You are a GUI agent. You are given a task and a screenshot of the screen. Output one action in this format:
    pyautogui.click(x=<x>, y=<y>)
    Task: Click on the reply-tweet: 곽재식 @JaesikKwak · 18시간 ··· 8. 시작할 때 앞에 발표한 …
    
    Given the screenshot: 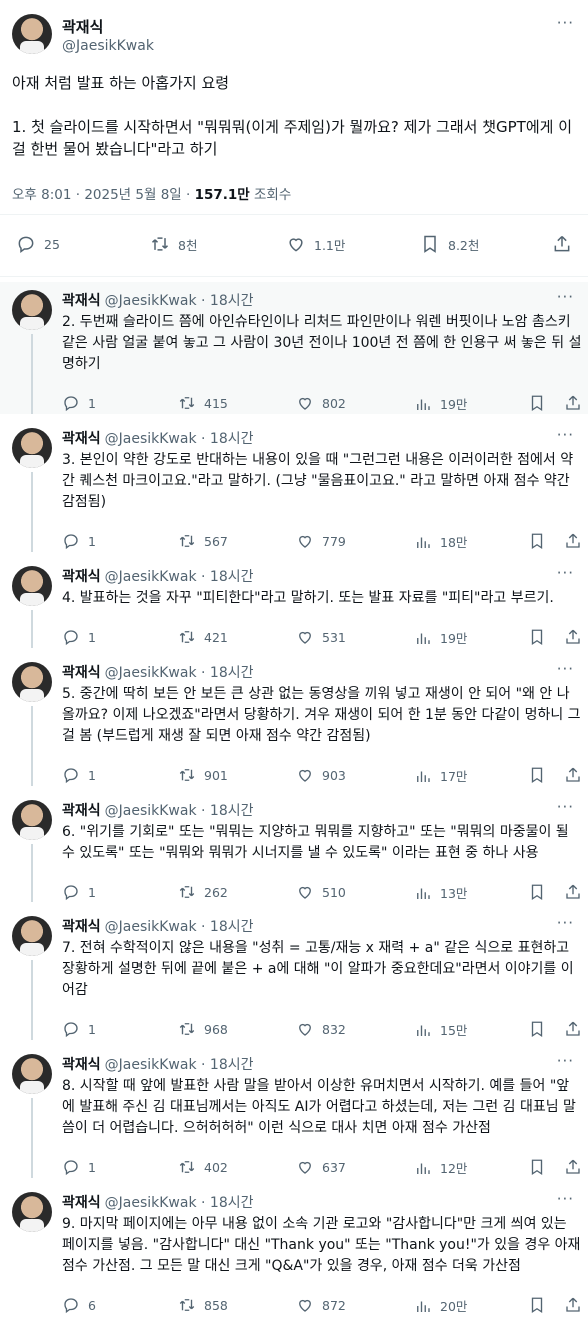 What is the action you would take?
    pyautogui.click(x=294, y=1112)
    